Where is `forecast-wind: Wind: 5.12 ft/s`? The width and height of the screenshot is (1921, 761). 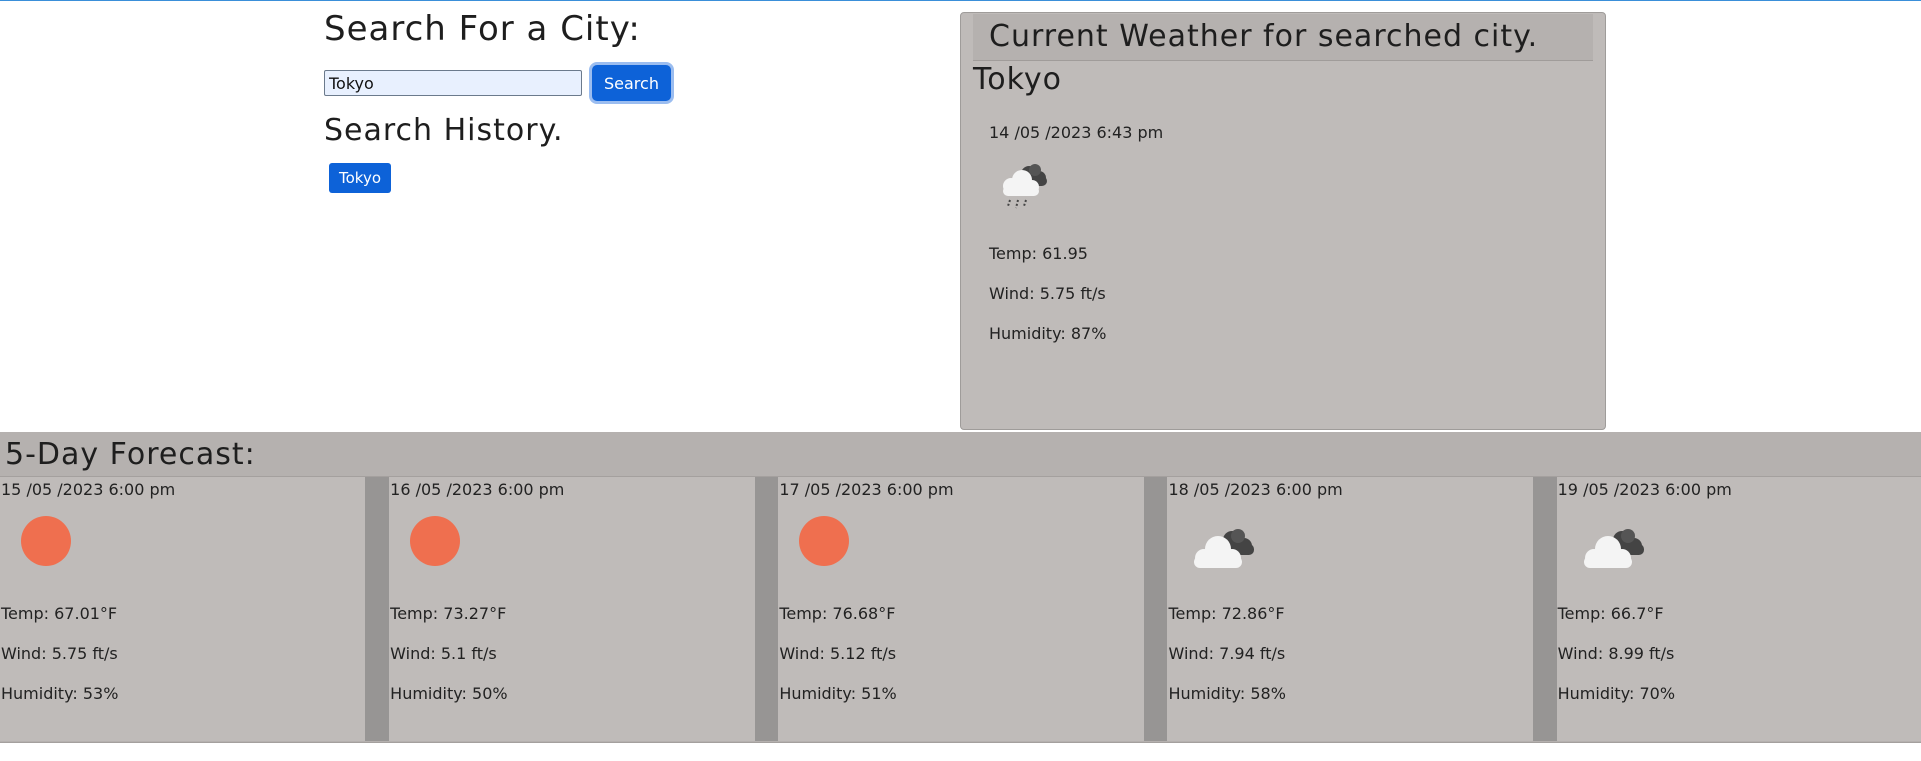
forecast-wind: Wind: 5.12 ft/s is located at coordinates (838, 653).